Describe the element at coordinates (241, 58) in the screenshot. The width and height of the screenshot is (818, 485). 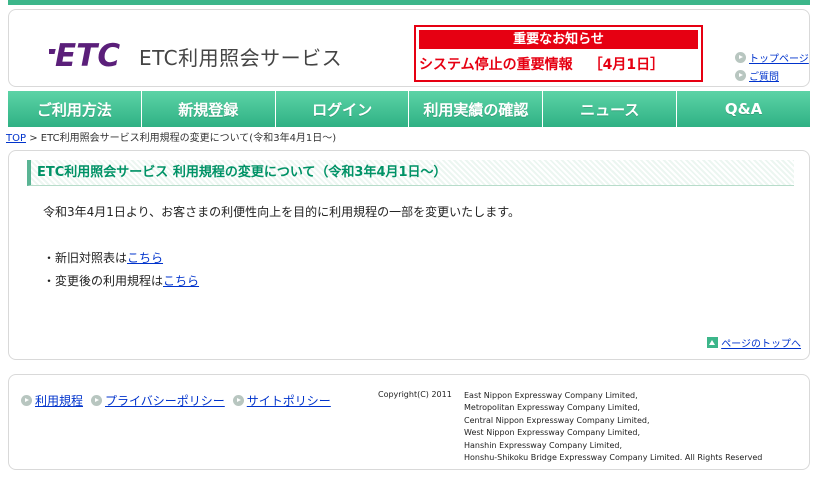
I see `service-name: ETC利用照会サービス` at that location.